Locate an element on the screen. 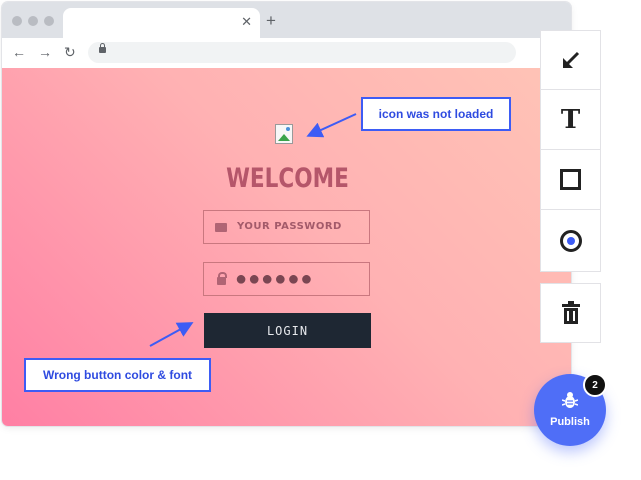 The width and height of the screenshot is (641, 480). bug-icon is located at coordinates (570, 400).